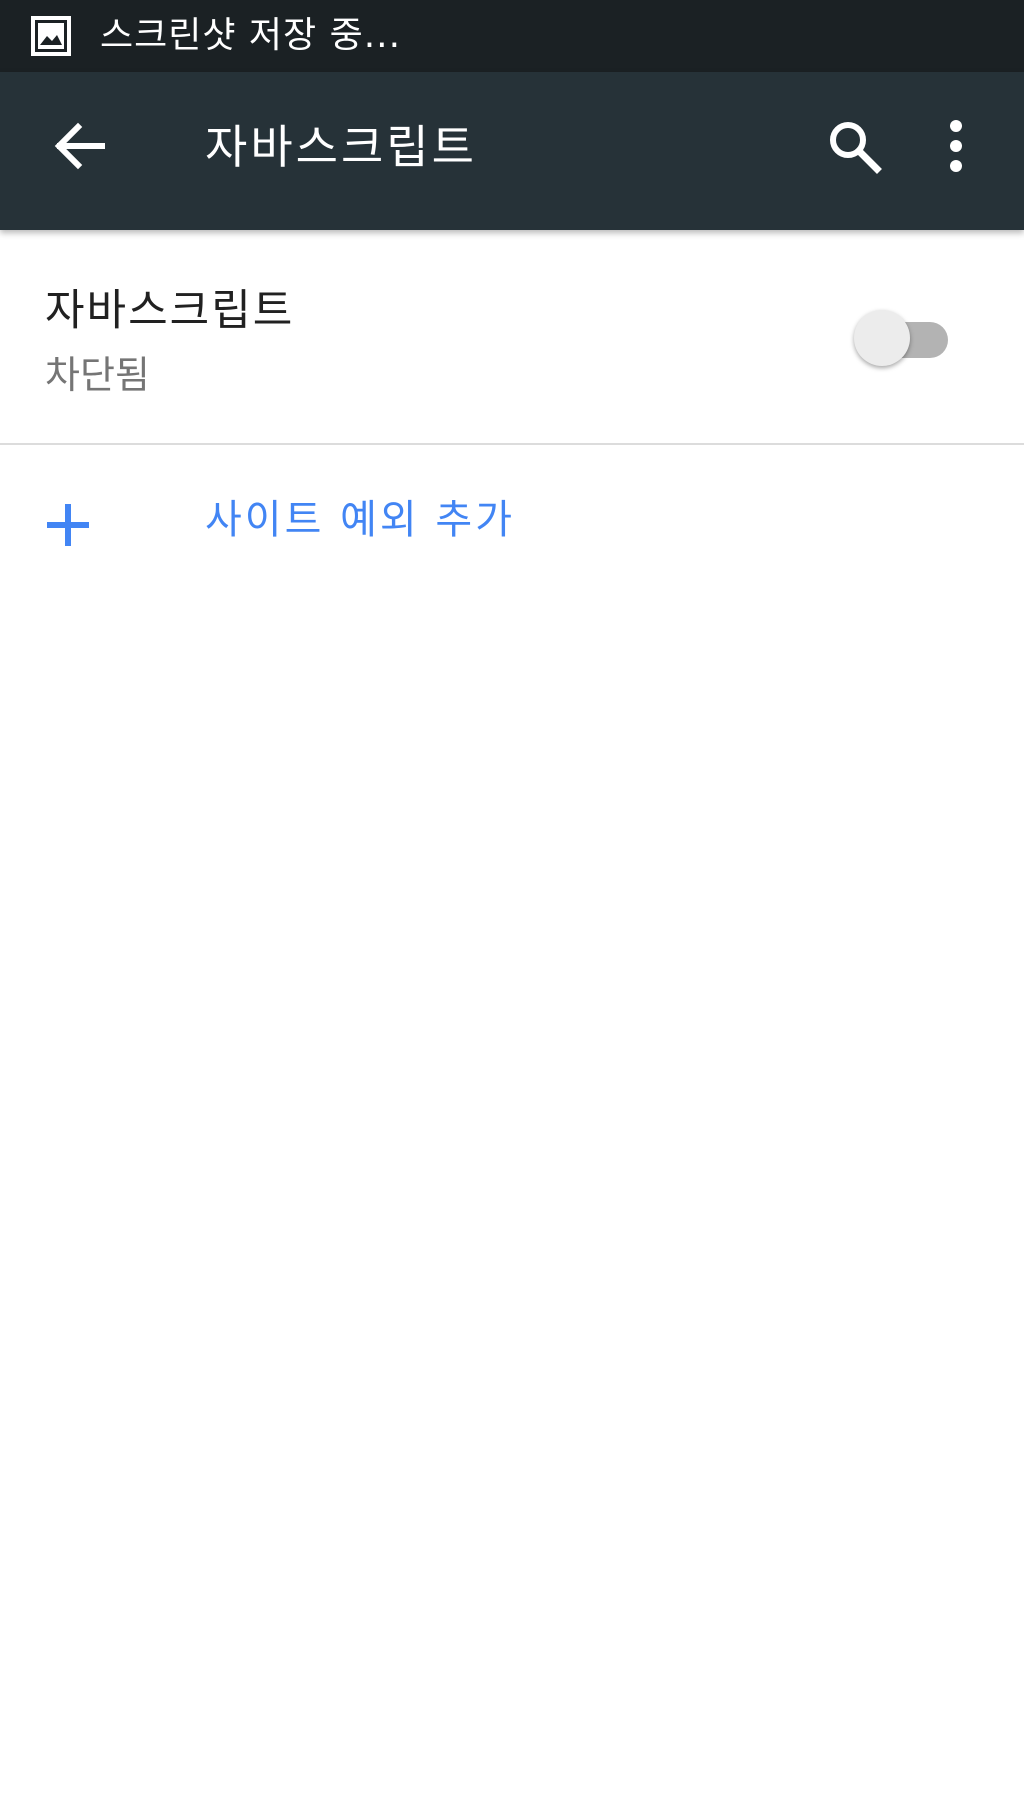  Describe the element at coordinates (512, 337) in the screenshot. I see `javascript-setting-row: 자바스크립트 차단됨` at that location.